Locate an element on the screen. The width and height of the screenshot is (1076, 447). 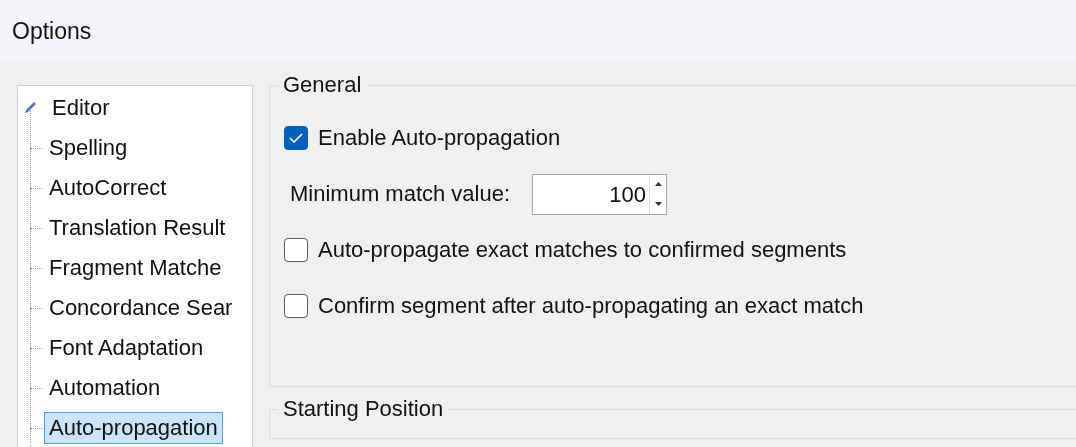
tree-item: Auto-propagation is located at coordinates (133, 428).